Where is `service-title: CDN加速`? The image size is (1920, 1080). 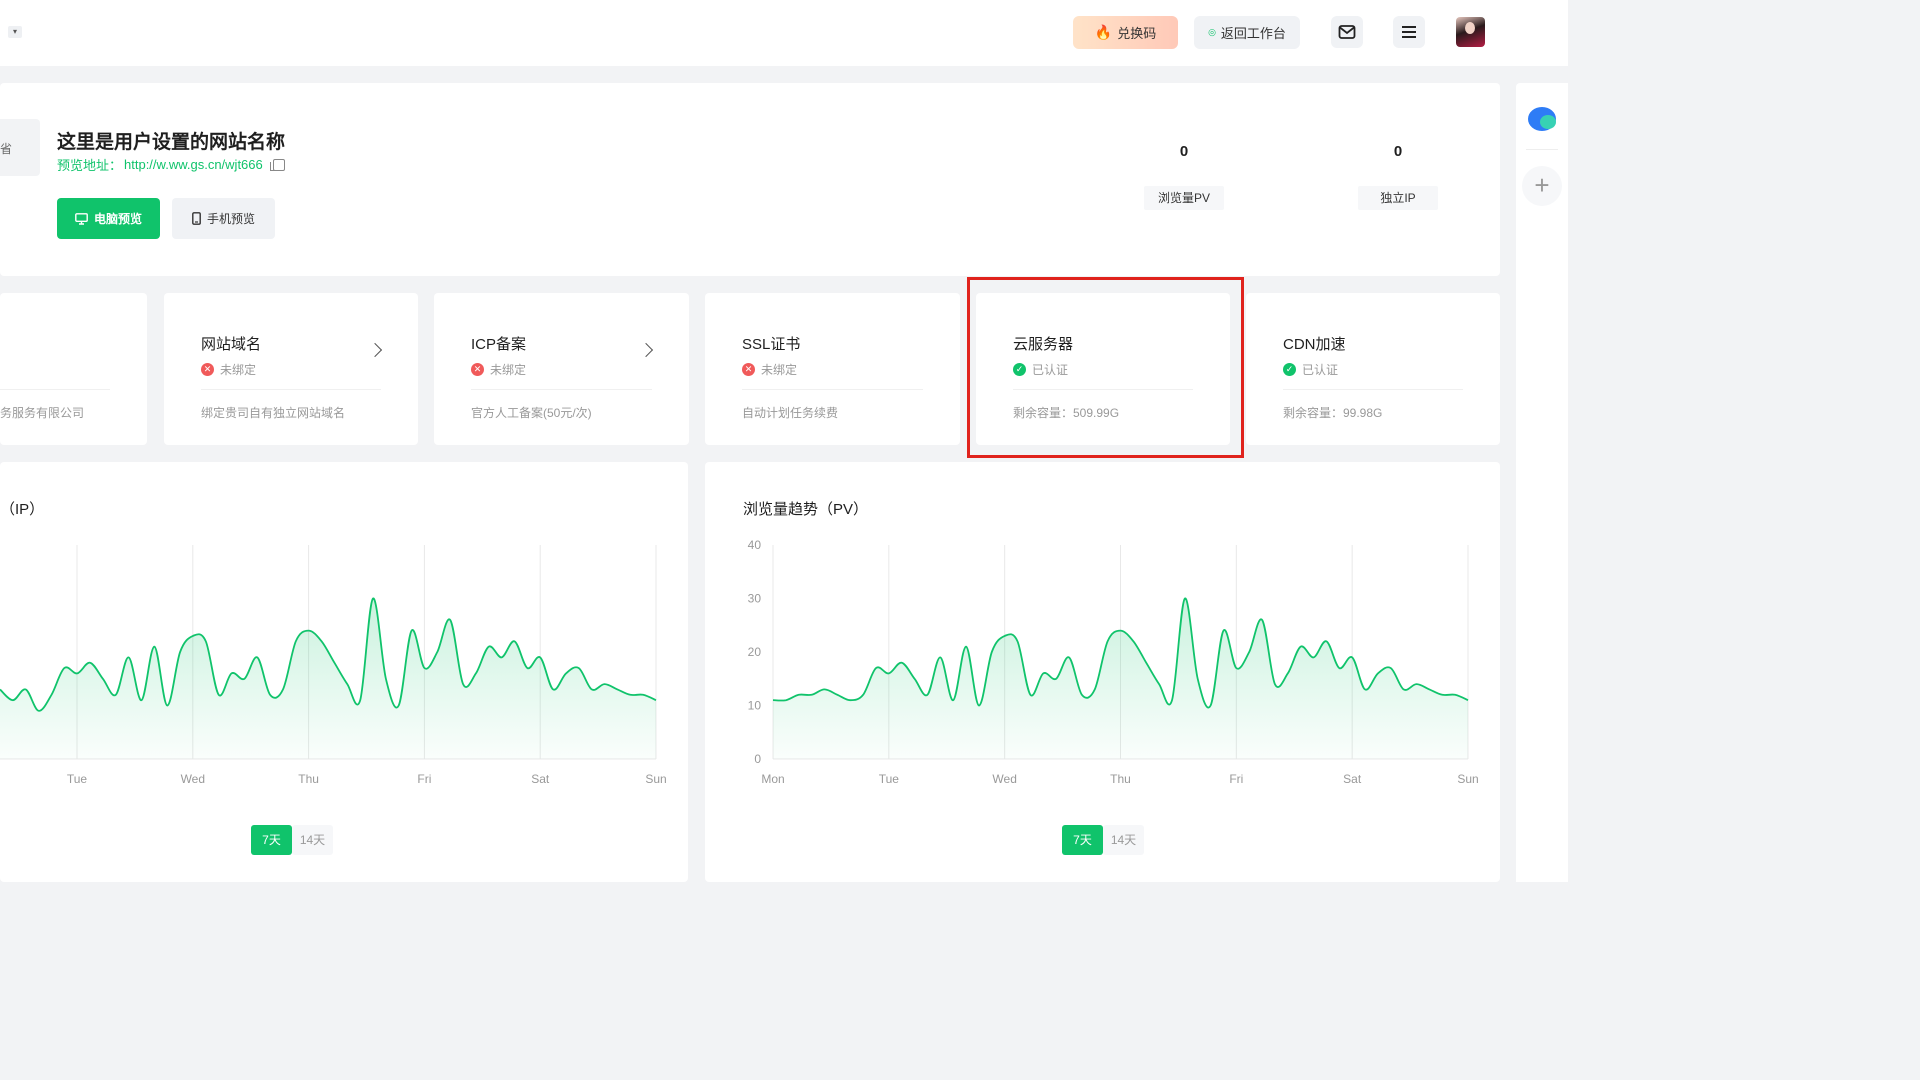
service-title: CDN加速 is located at coordinates (1314, 344).